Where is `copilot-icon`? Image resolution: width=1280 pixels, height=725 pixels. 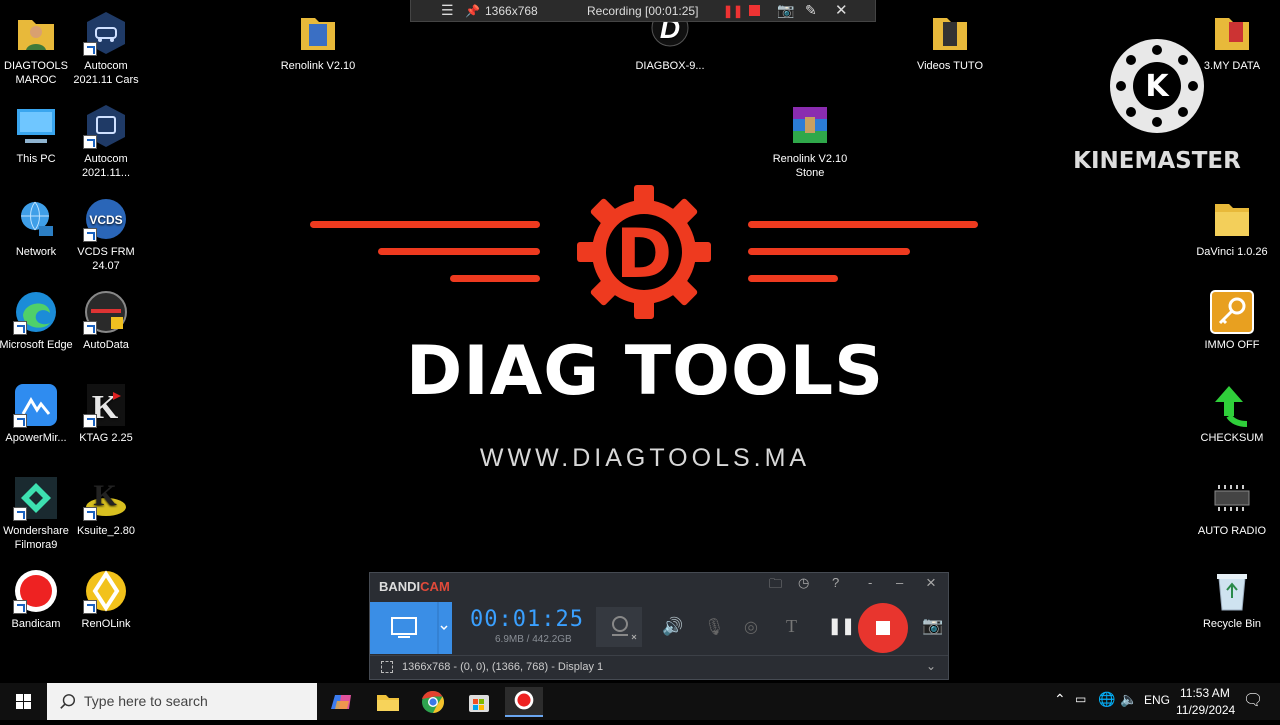 copilot-icon is located at coordinates (341, 702).